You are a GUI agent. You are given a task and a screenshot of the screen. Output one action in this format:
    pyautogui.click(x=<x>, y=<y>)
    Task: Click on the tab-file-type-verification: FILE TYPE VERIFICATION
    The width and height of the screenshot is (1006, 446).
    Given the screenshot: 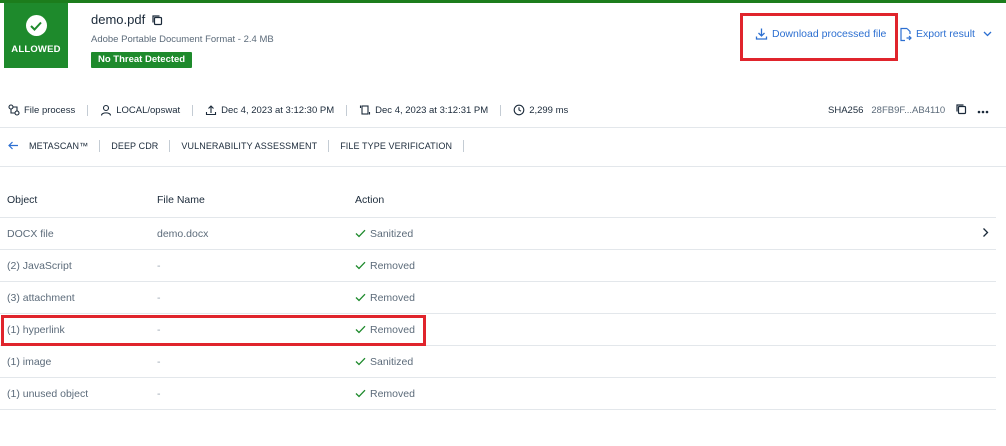 What is the action you would take?
    pyautogui.click(x=396, y=146)
    